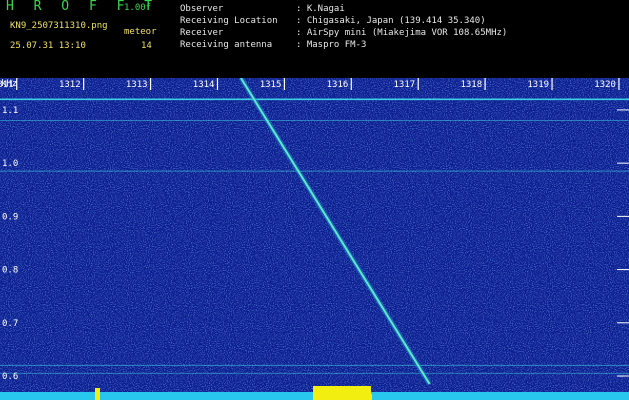  Describe the element at coordinates (10, 271) in the screenshot. I see `freq-tick-label: 0.8` at that location.